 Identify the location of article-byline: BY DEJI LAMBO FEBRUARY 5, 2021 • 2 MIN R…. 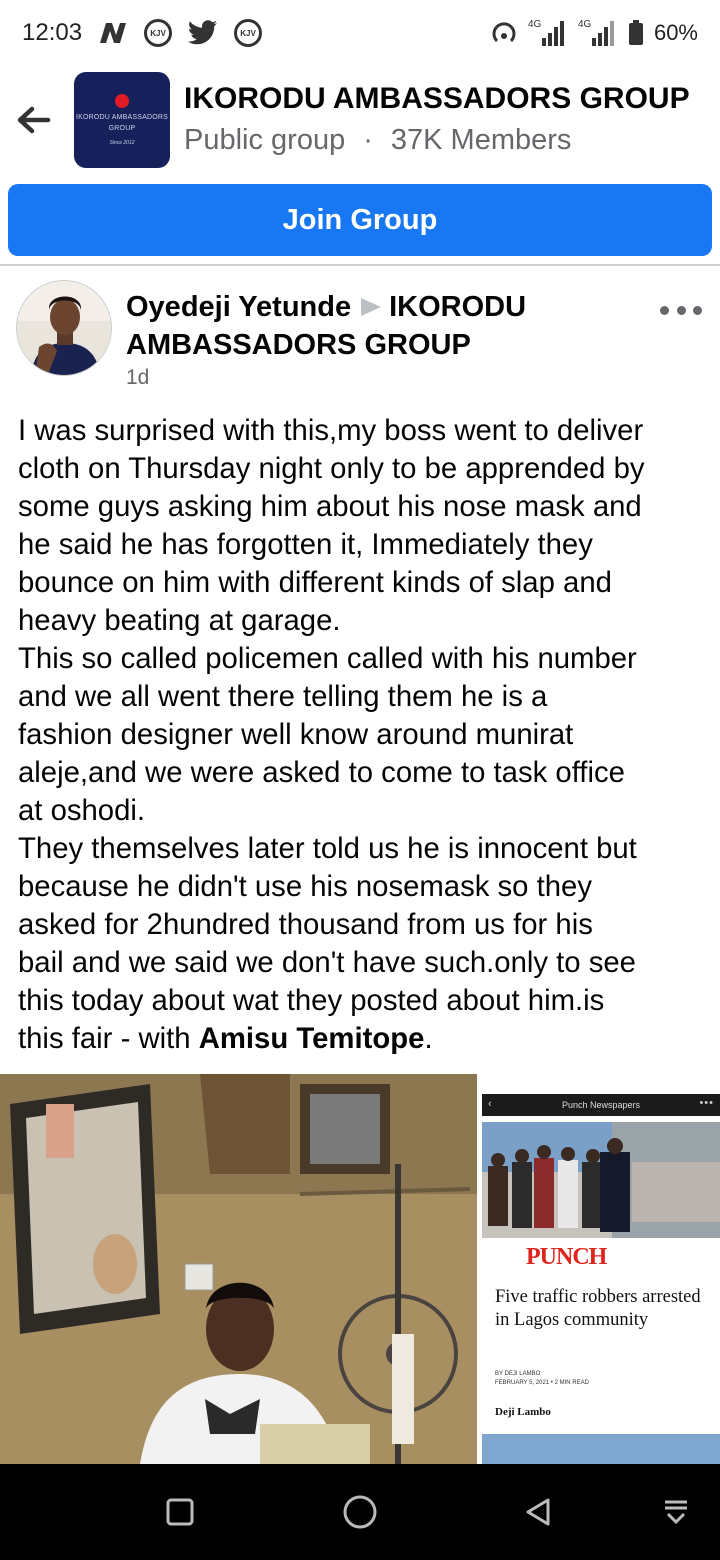
(542, 1379).